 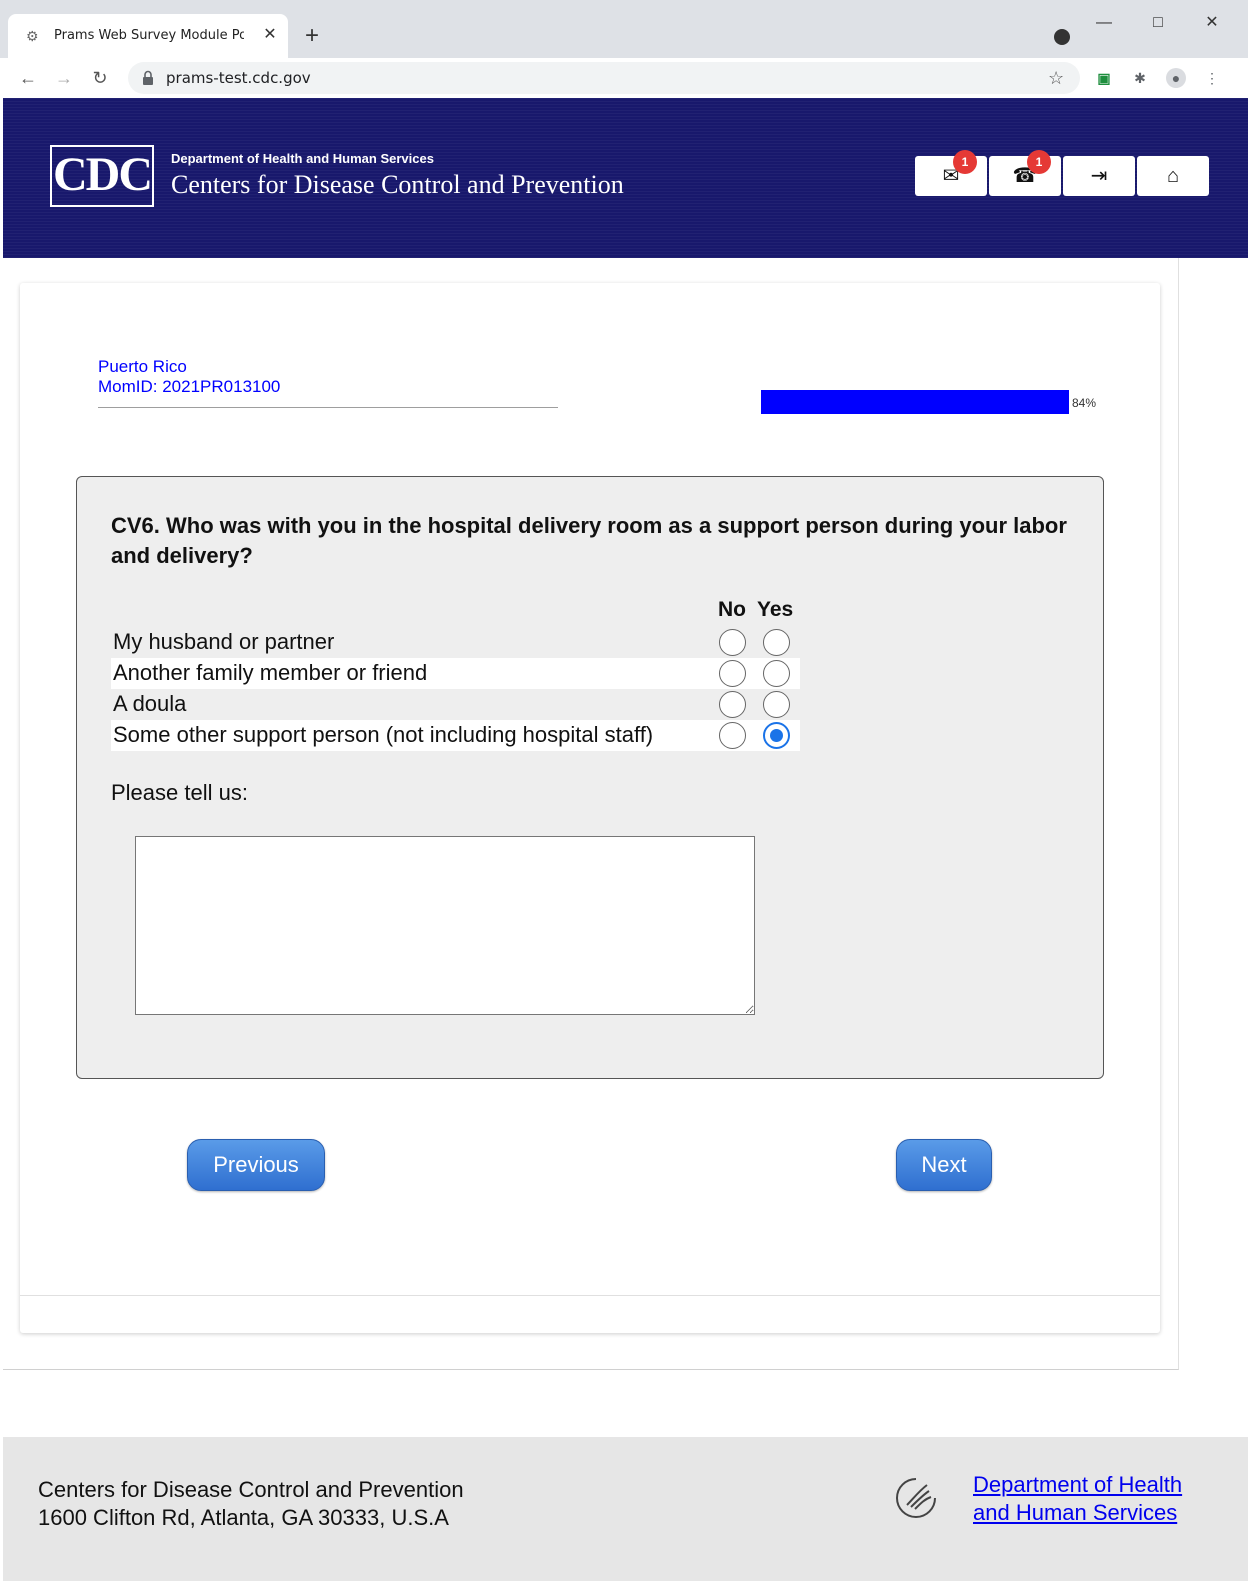 What do you see at coordinates (64, 78) in the screenshot?
I see `forward-icon: →` at bounding box center [64, 78].